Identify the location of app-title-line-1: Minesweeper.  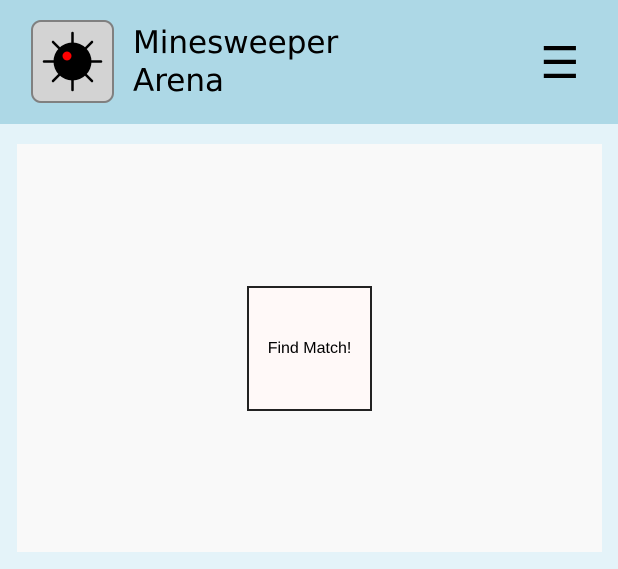
(236, 43).